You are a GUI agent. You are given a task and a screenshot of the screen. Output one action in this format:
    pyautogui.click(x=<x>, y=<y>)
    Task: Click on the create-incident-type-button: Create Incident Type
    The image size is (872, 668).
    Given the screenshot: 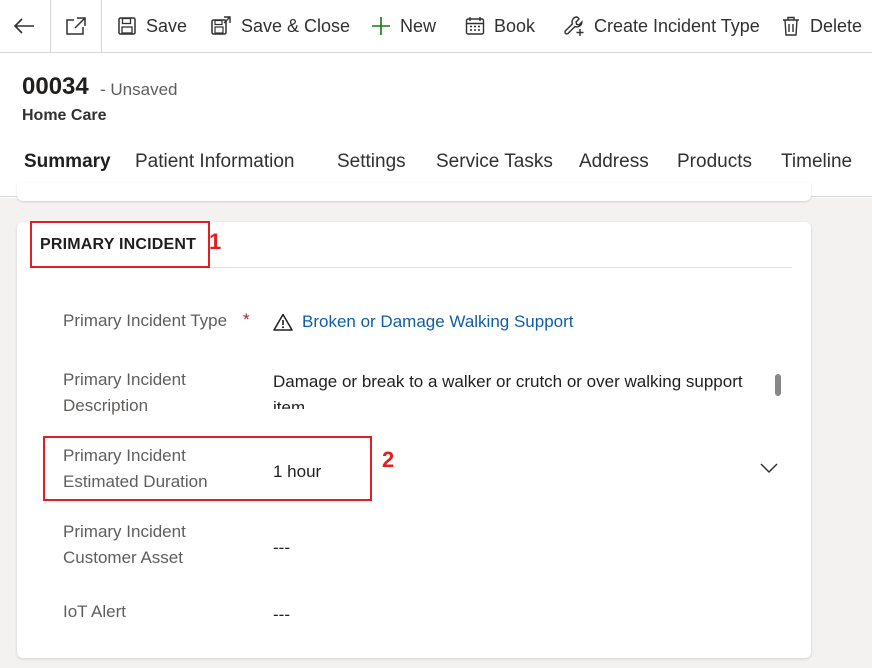 What is the action you would take?
    pyautogui.click(x=661, y=26)
    